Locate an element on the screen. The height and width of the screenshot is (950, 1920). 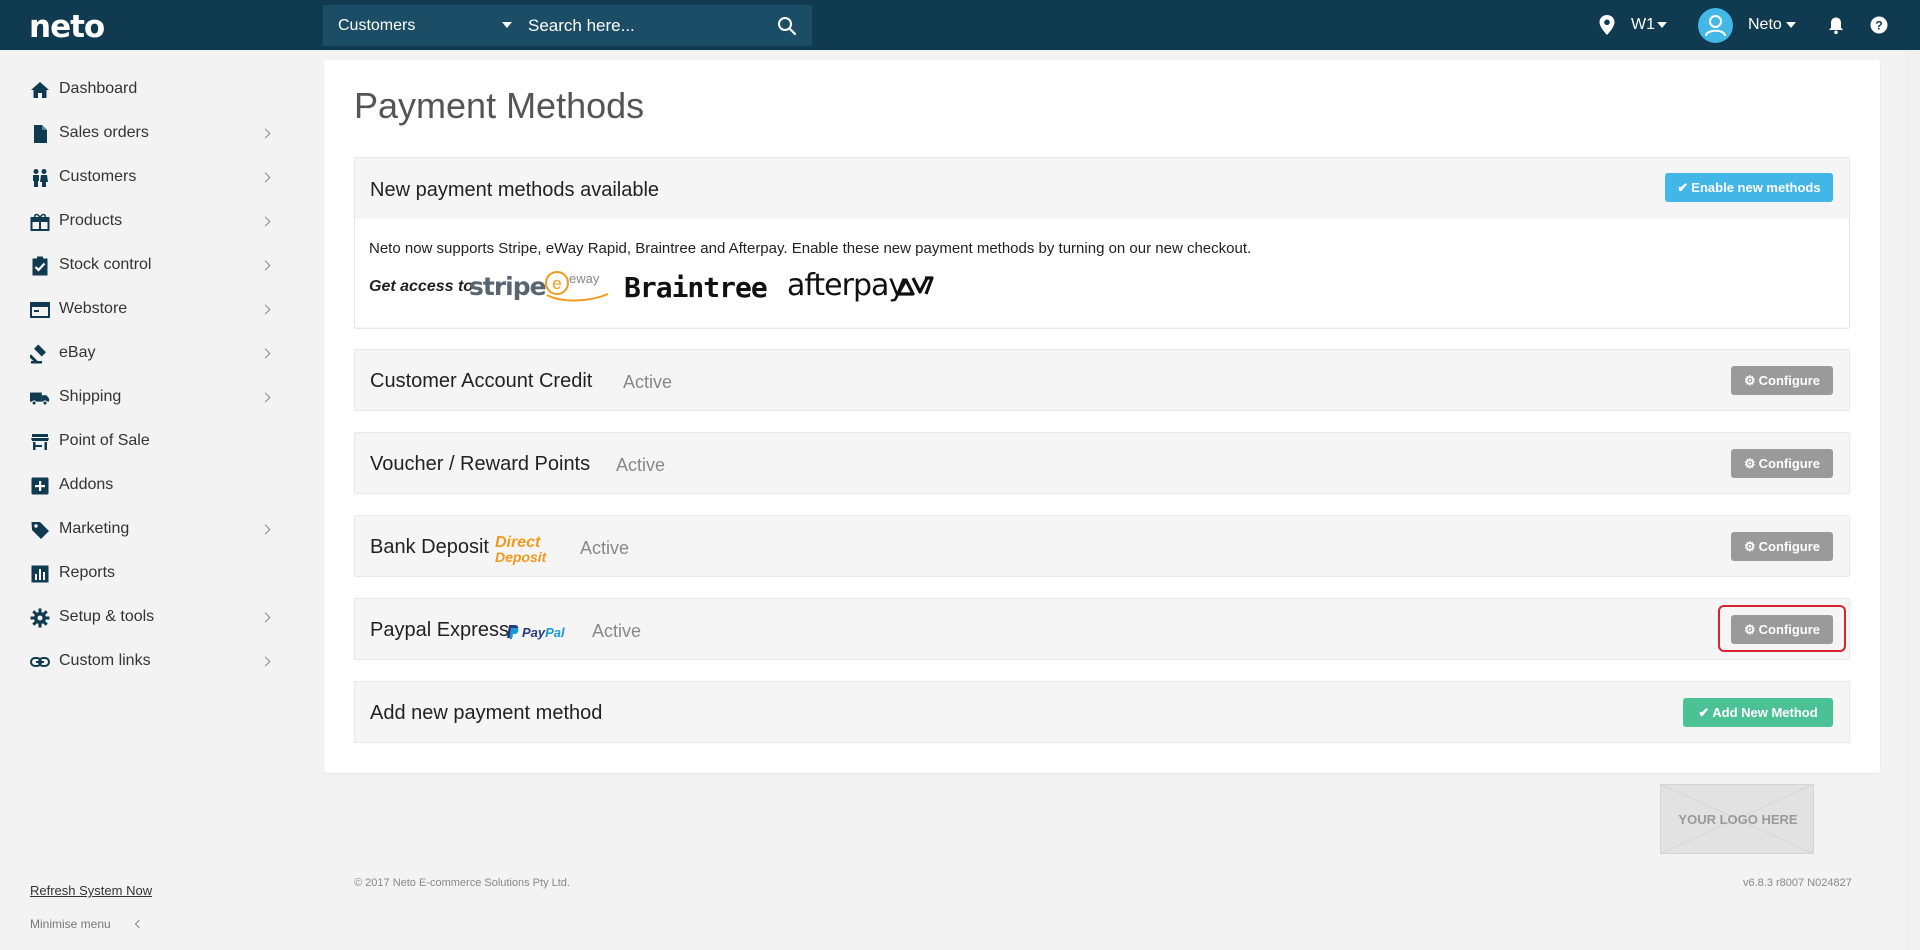
user-menu: Neto is located at coordinates (1765, 25).